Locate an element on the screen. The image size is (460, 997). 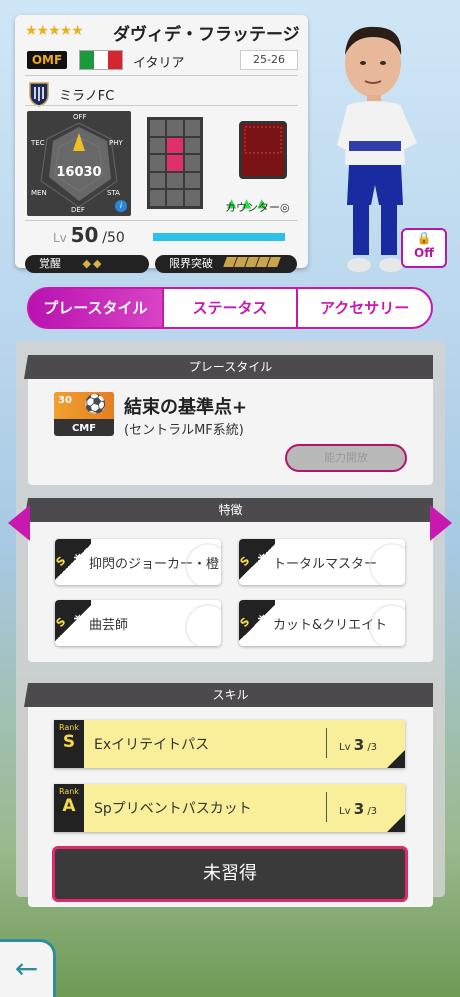
skill-name: Exイリテイトパス is located at coordinates (152, 745).